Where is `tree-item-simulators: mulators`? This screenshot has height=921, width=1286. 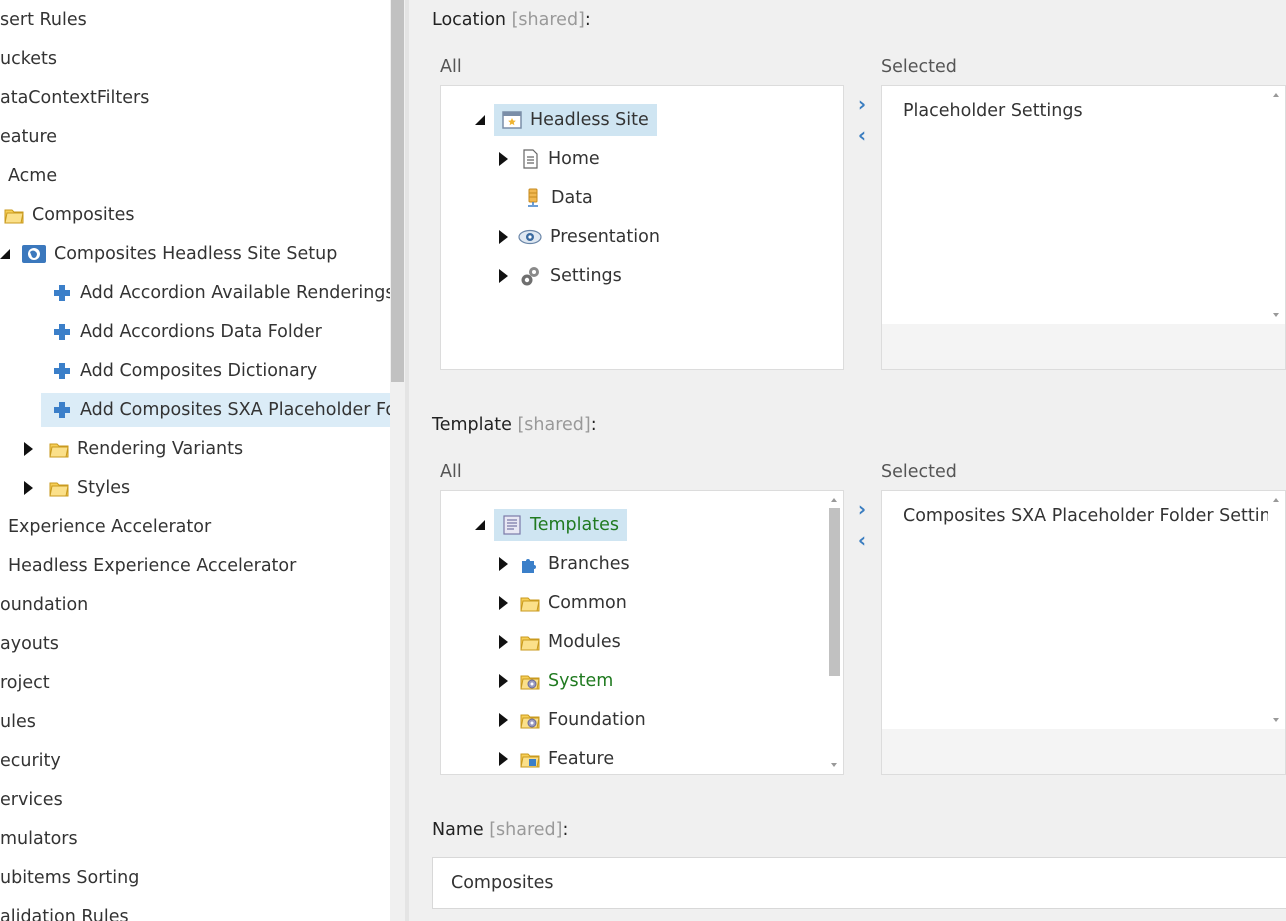
tree-item-simulators: mulators is located at coordinates (39, 839).